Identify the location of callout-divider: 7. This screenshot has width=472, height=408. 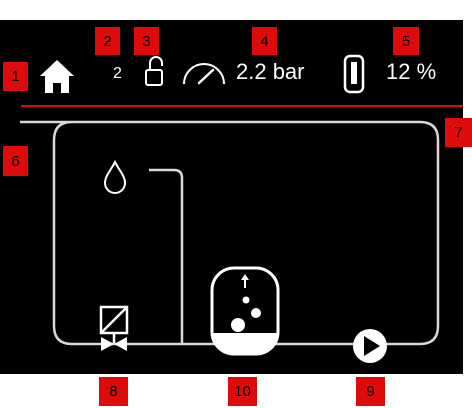
(458, 132).